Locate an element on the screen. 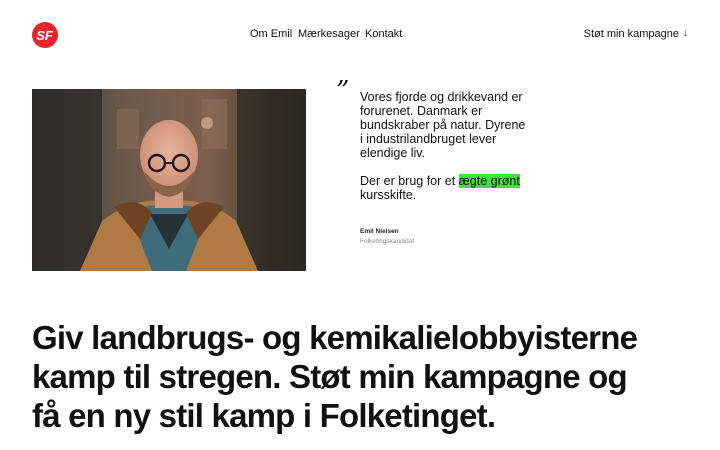 The width and height of the screenshot is (720, 450). nav-item-maerkesager: Mærkesager is located at coordinates (329, 34).